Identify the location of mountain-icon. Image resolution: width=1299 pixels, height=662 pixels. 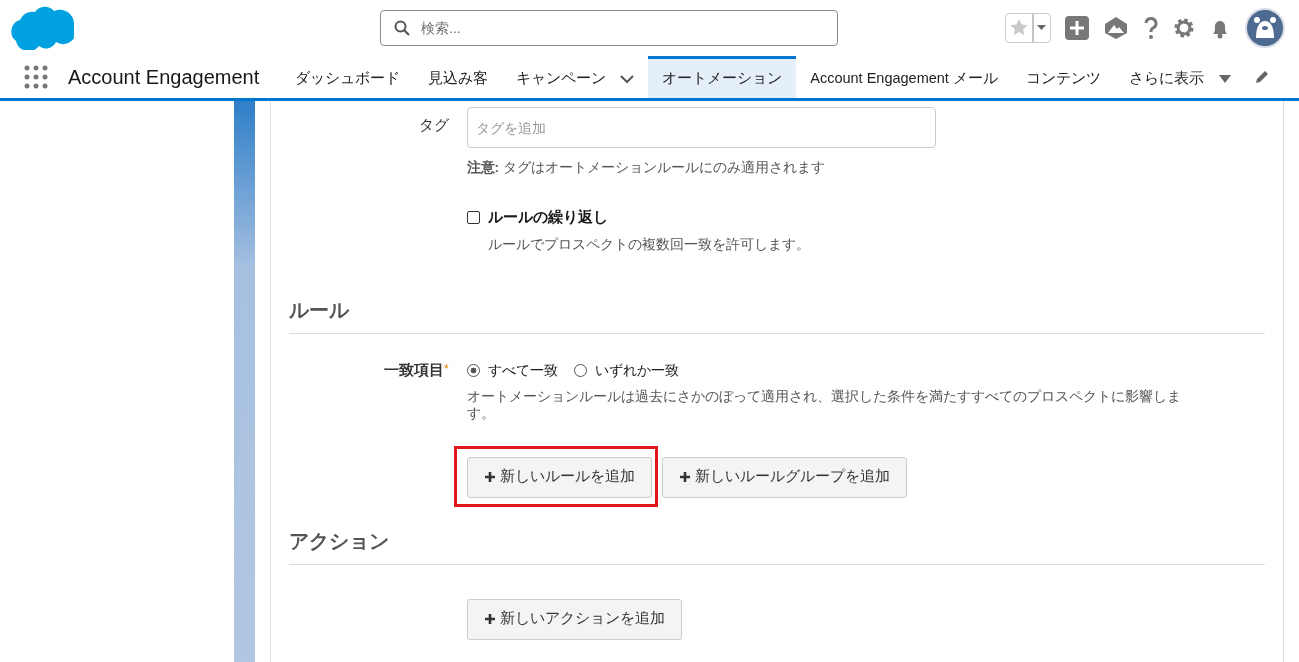
(1116, 28).